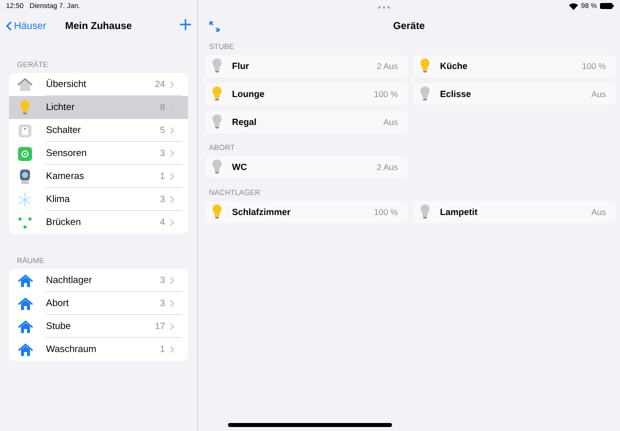  I want to click on sidebar-item: Lichter 8, so click(98, 107).